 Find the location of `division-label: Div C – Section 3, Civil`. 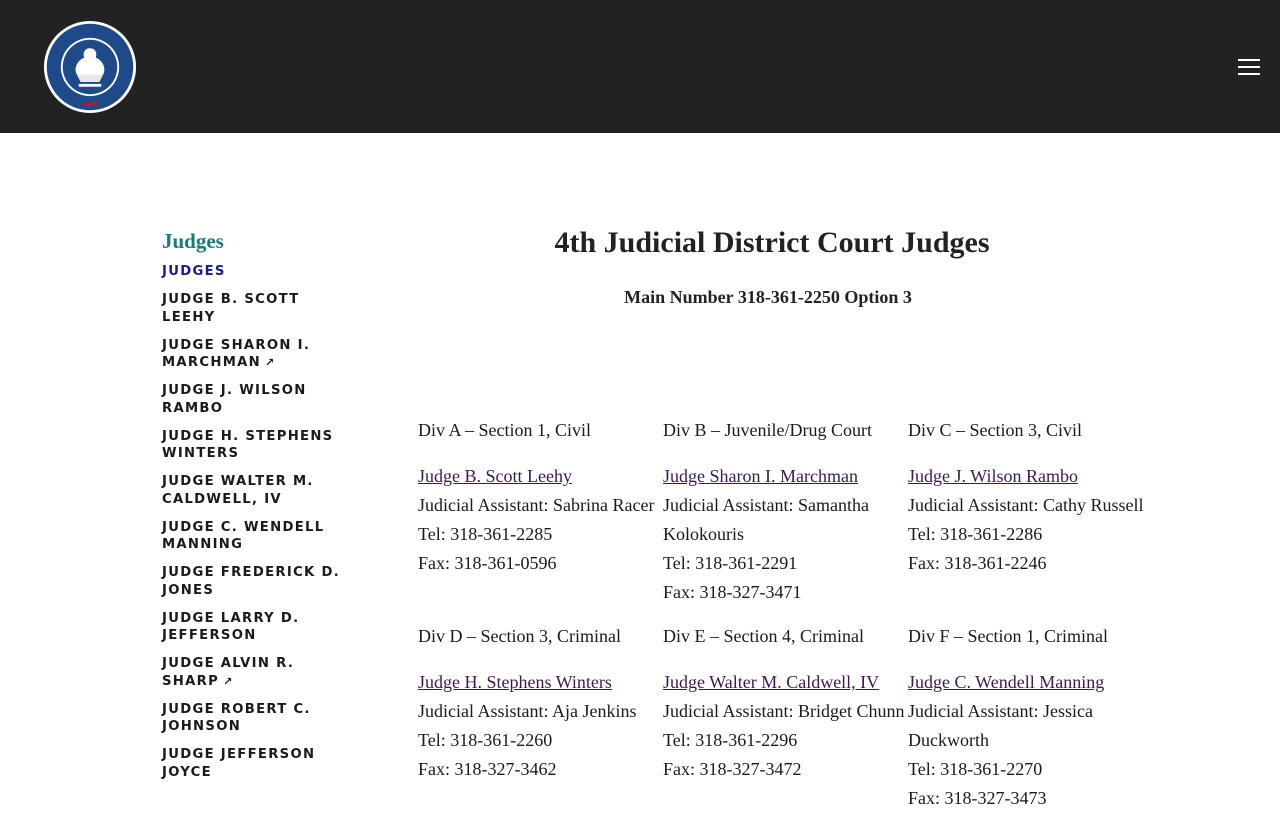

division-label: Div C – Section 3, Civil is located at coordinates (995, 430).